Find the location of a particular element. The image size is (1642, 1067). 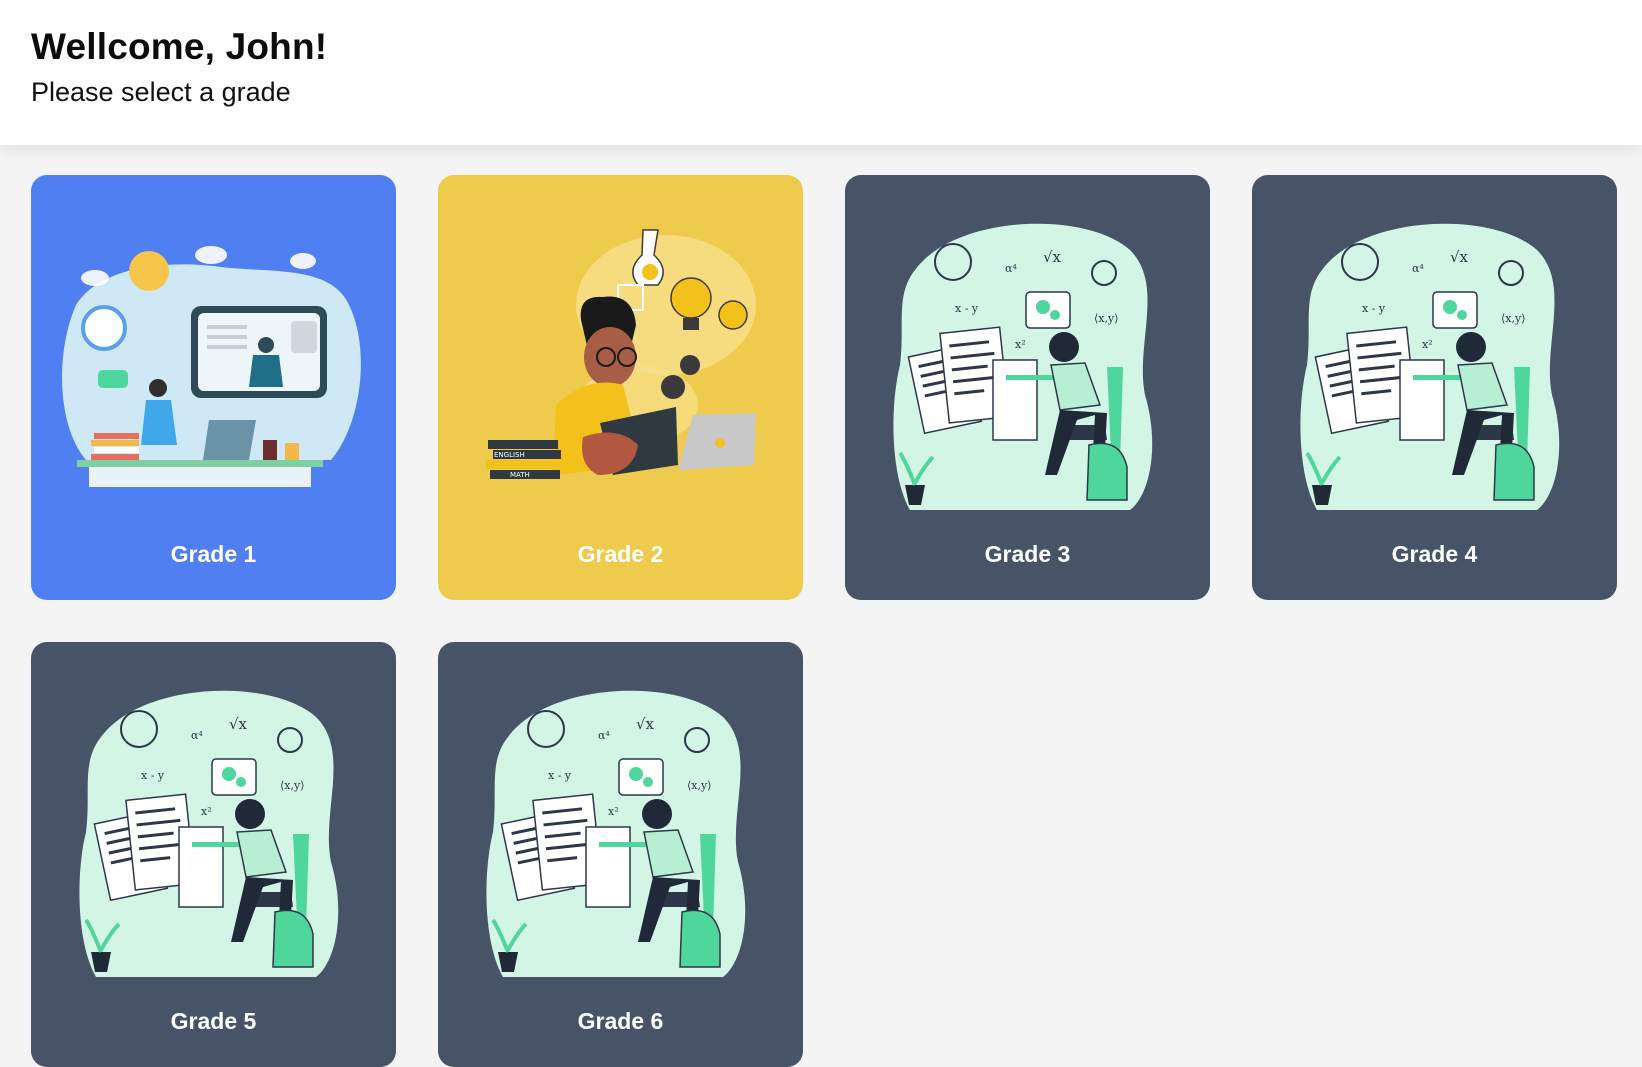

header: Wellcome, John! Please select a grade is located at coordinates (821, 72).